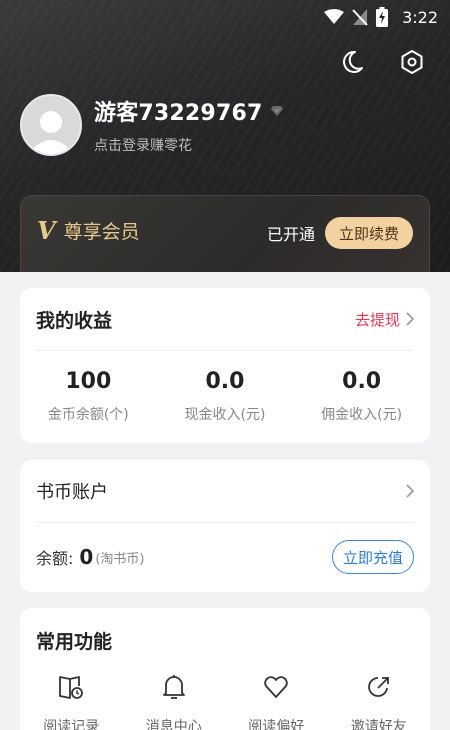 This screenshot has width=450, height=730. I want to click on vip-title: 尊享会员, so click(101, 232).